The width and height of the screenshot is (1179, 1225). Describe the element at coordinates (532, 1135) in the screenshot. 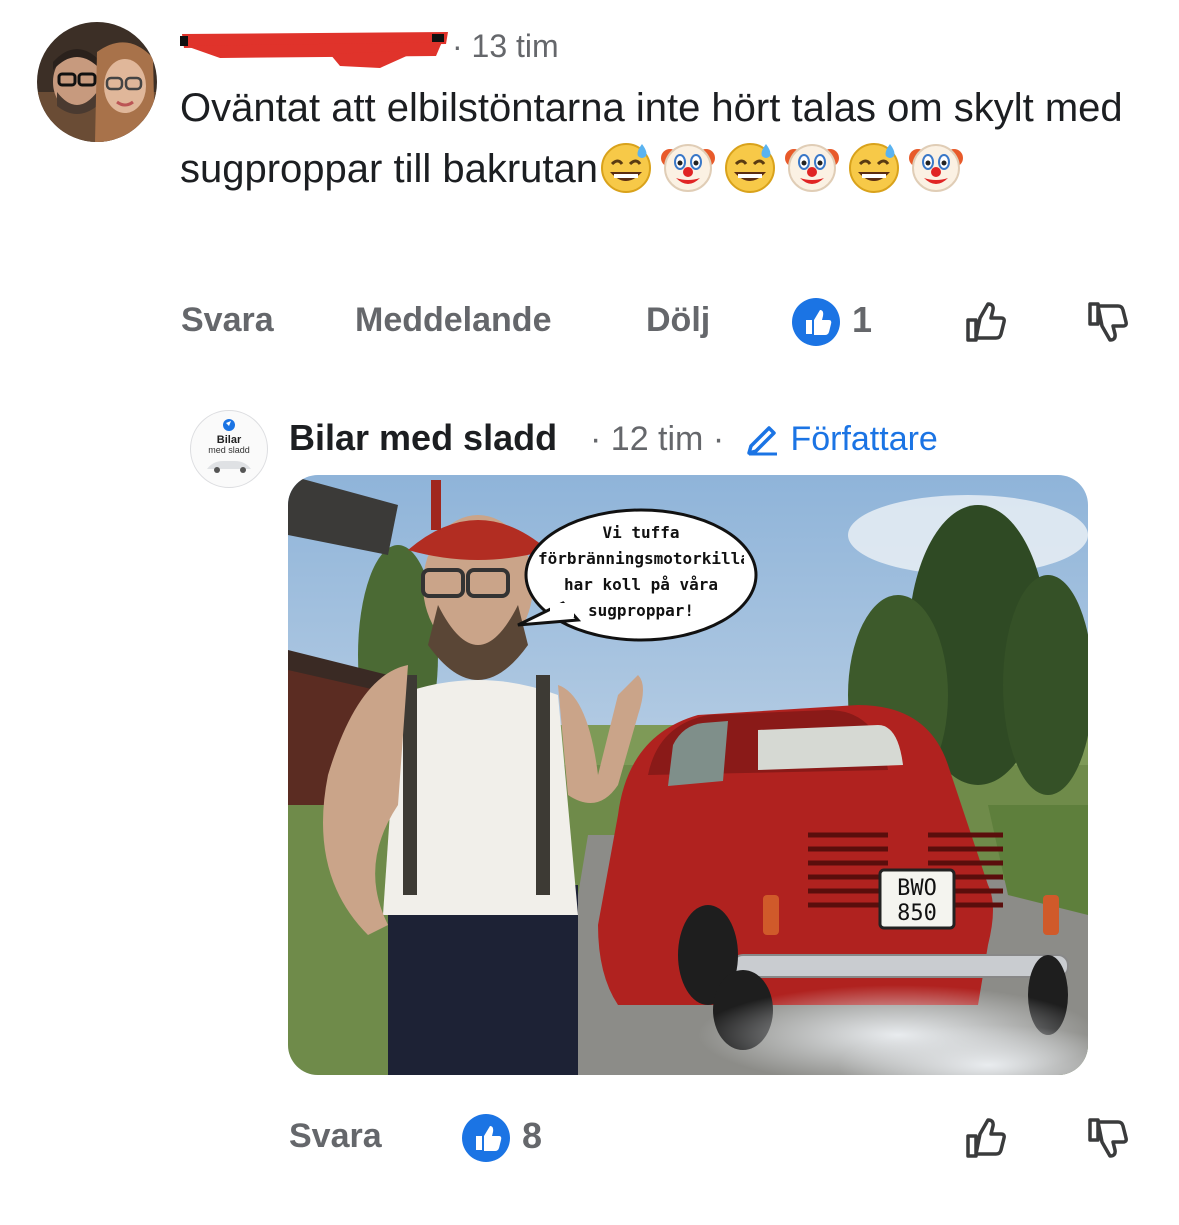

I see `reply-like-count: 8` at that location.